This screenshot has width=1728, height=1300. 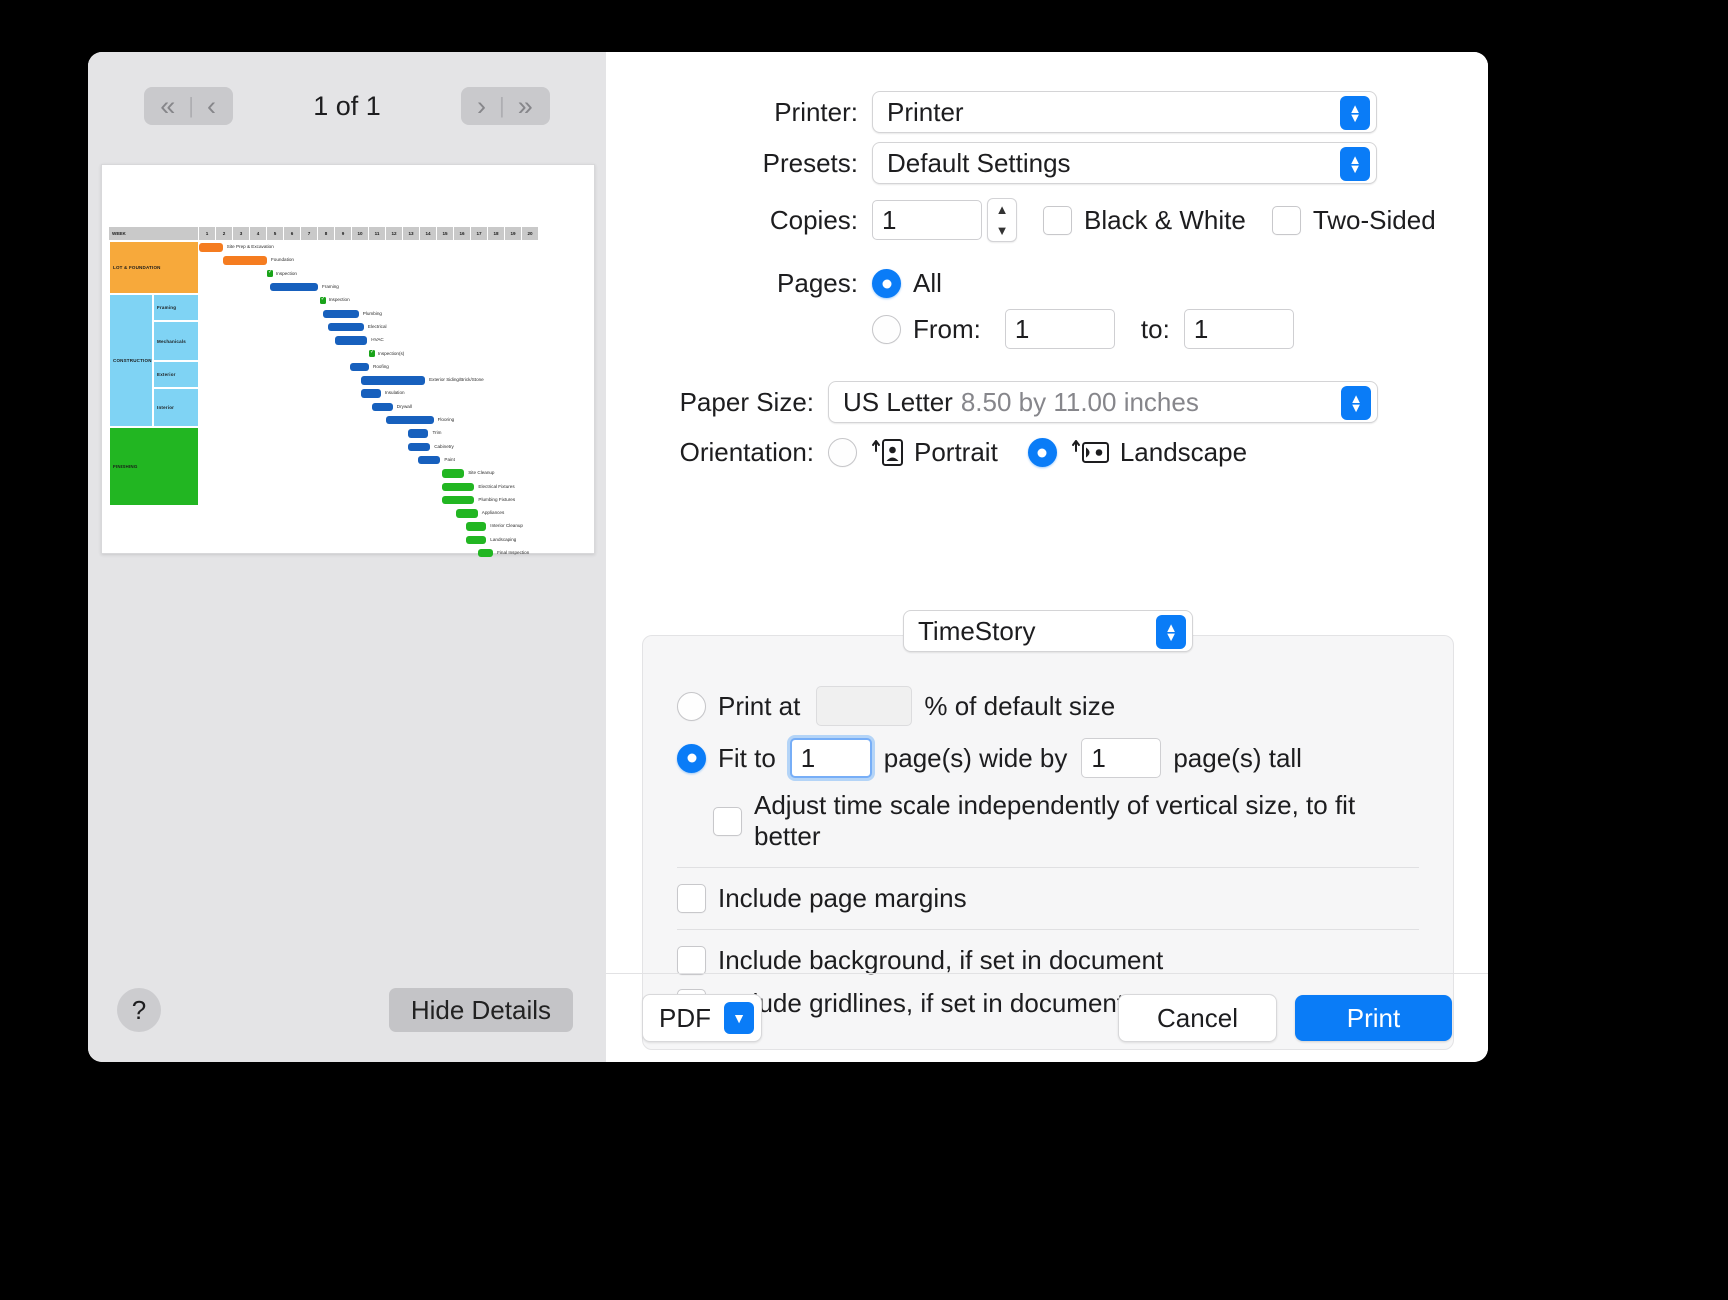 I want to click on help-button: ?, so click(x=139, y=1010).